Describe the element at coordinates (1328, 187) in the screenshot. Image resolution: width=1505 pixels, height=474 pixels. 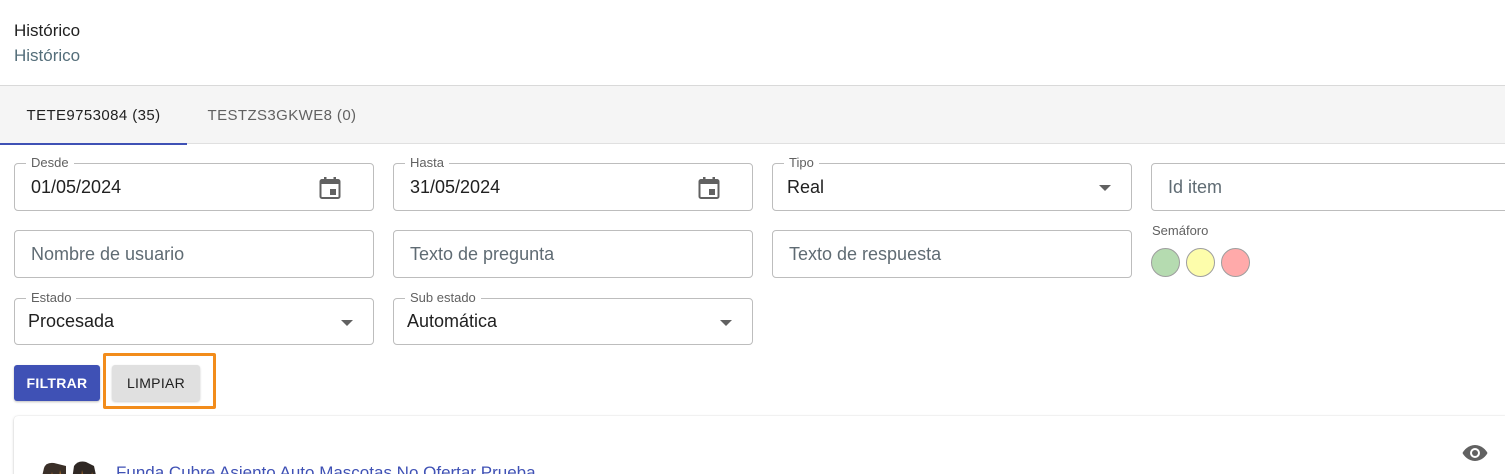
I see `id-item-input: Id item` at that location.